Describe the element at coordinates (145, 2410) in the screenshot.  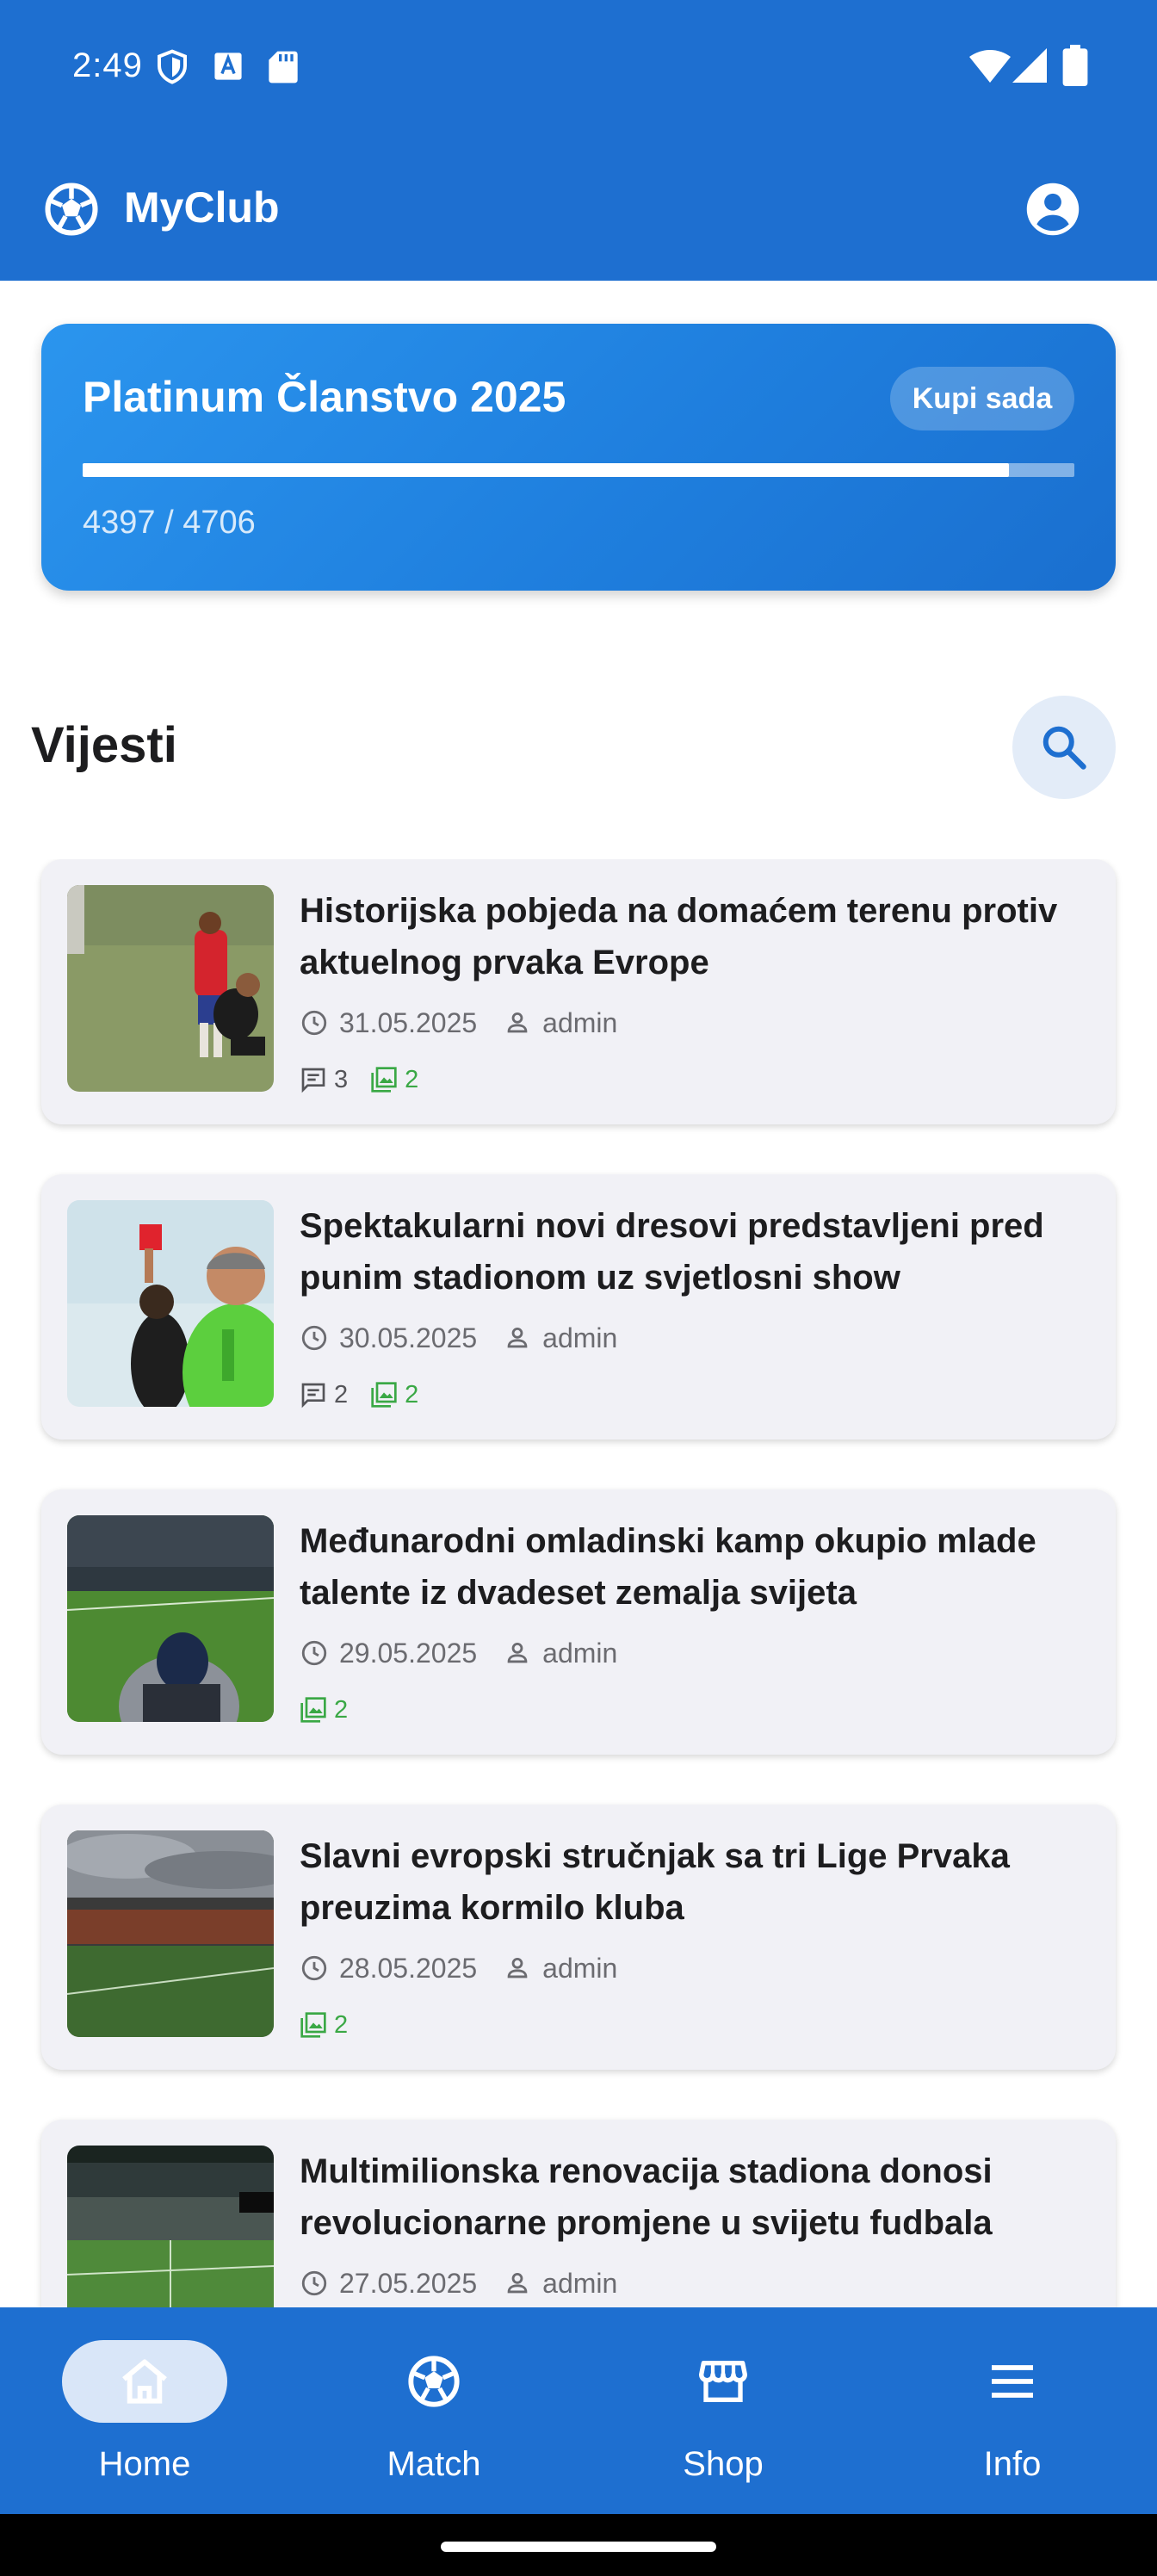
I see `nav-item-home: Home` at that location.